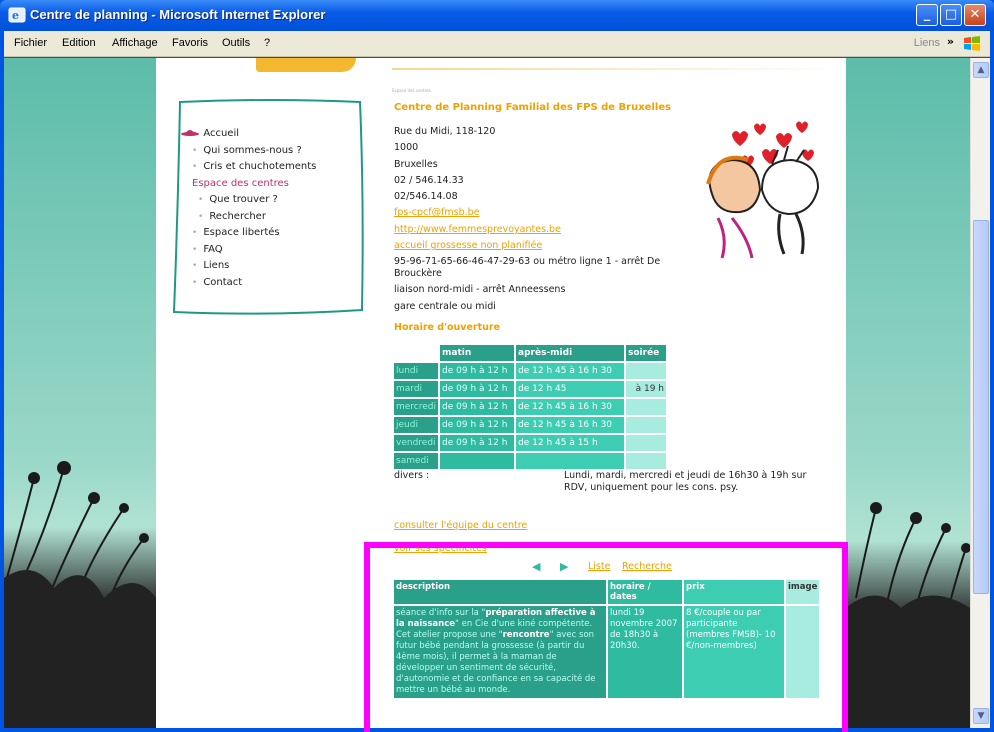  Describe the element at coordinates (950, 41) in the screenshot. I see `chevron-icon: »` at that location.